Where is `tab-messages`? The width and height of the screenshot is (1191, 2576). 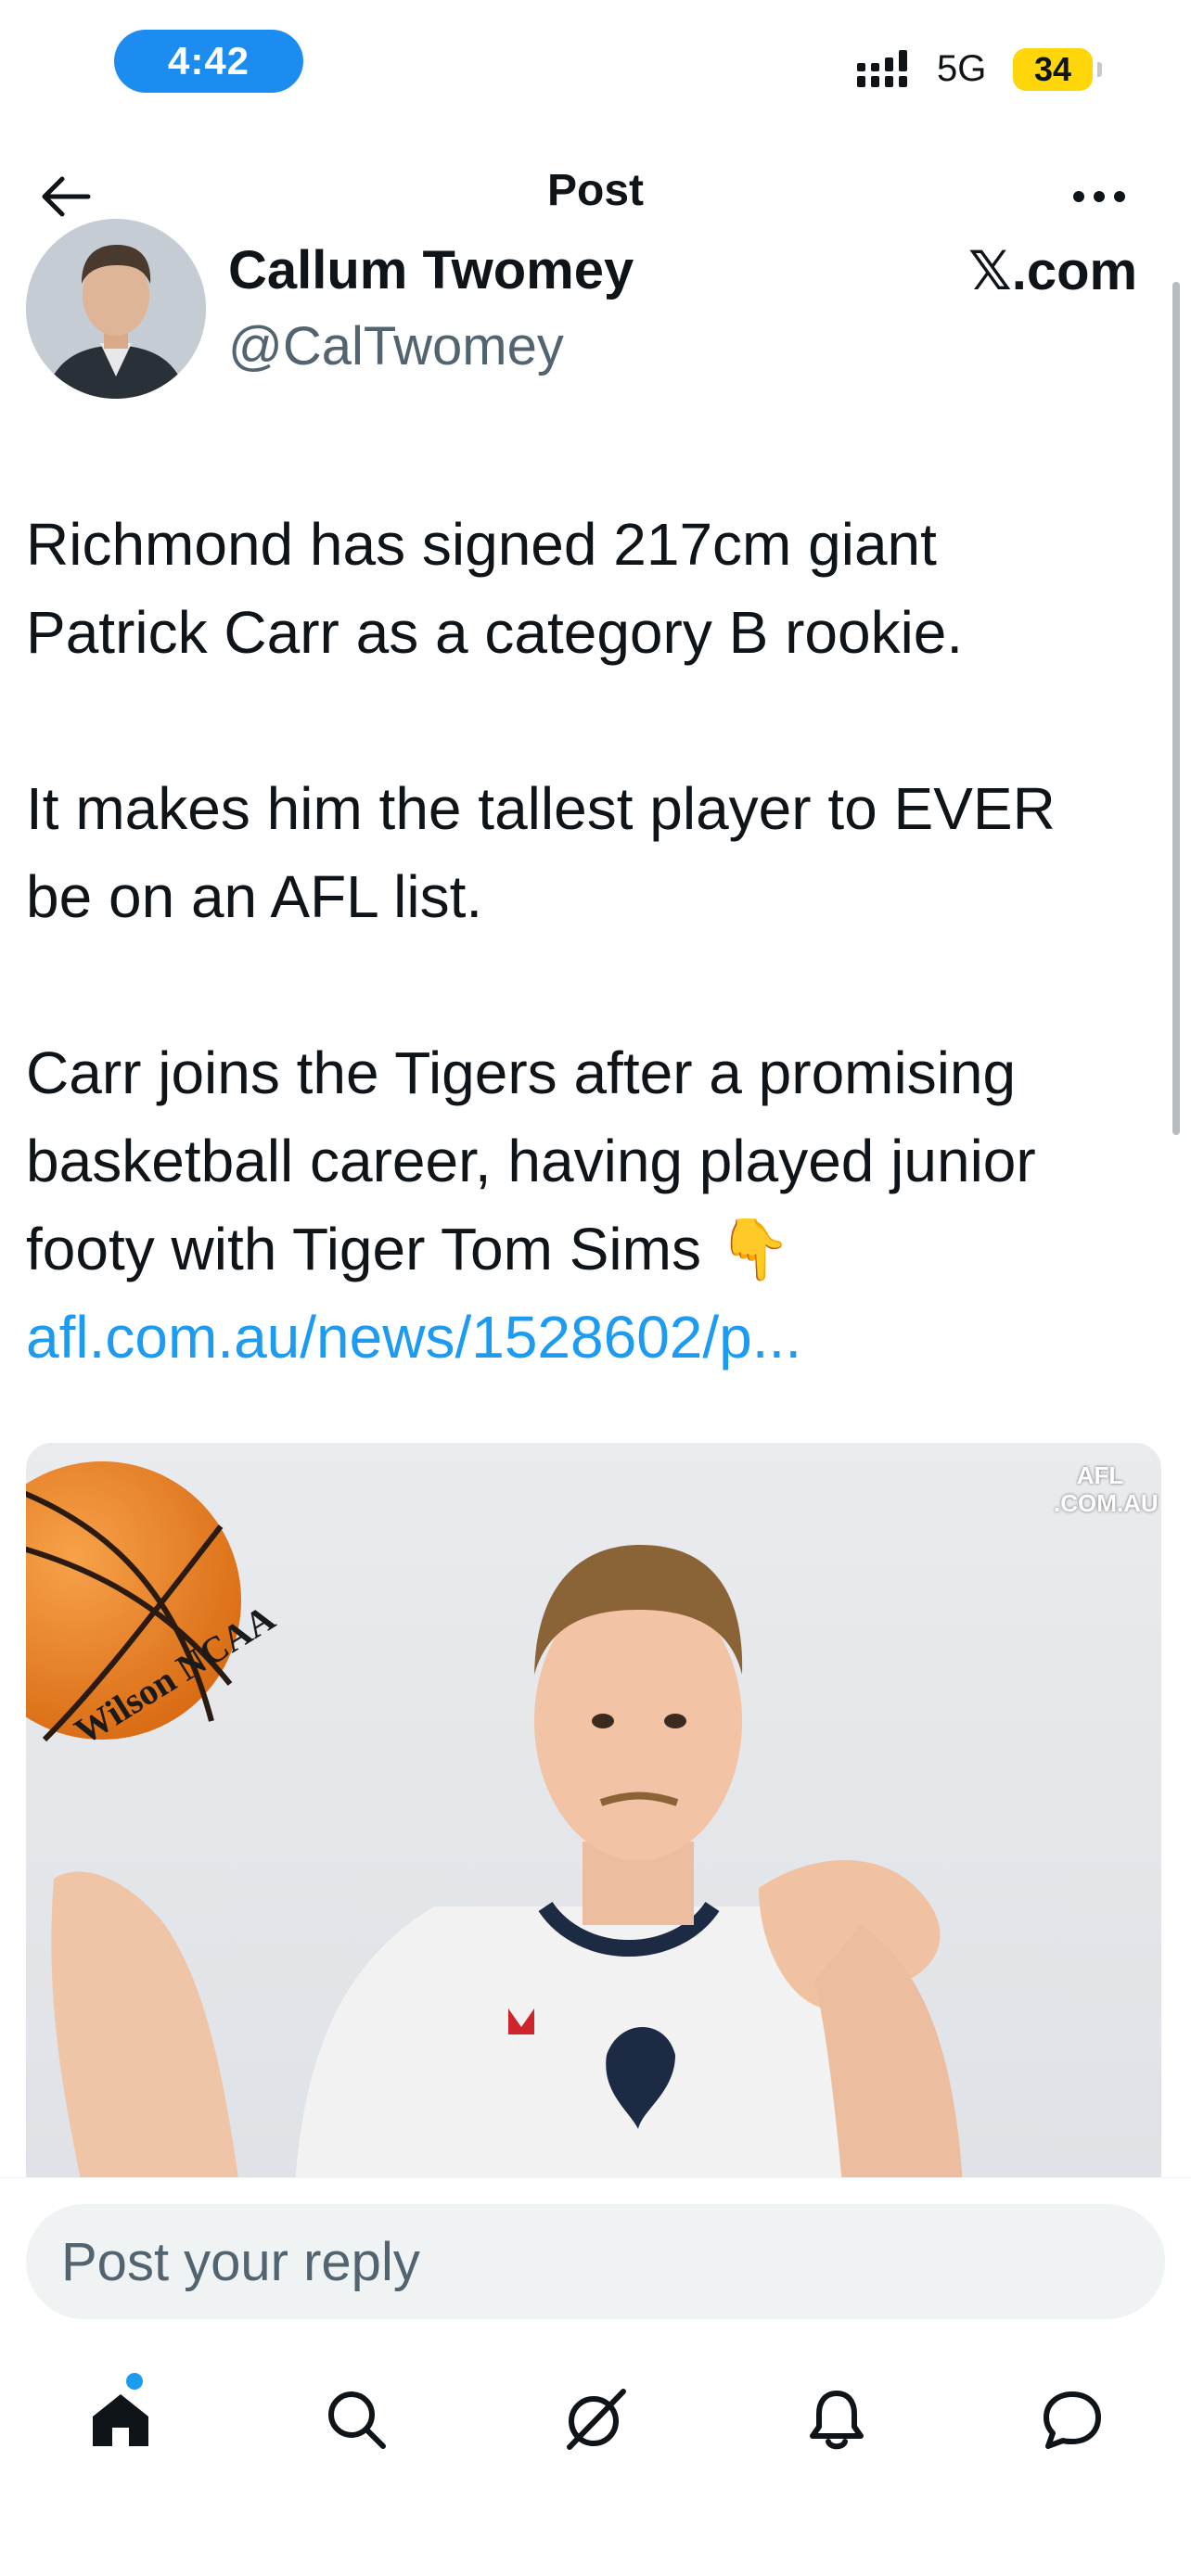
tab-messages is located at coordinates (1073, 2419).